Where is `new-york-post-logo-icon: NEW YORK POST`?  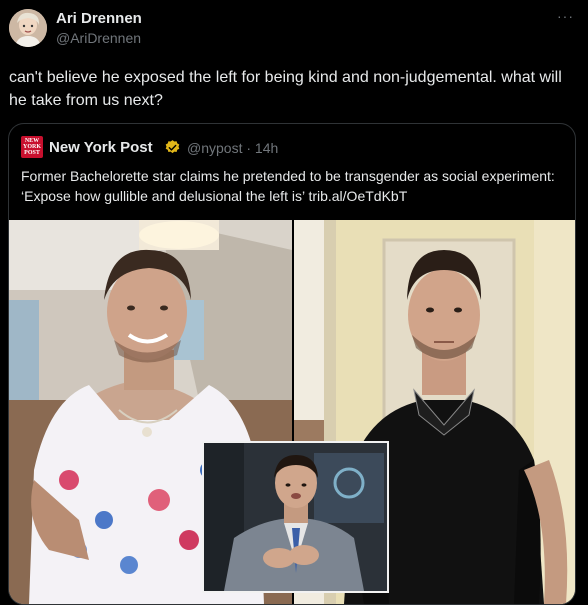
new-york-post-logo-icon: NEW YORK POST is located at coordinates (32, 147).